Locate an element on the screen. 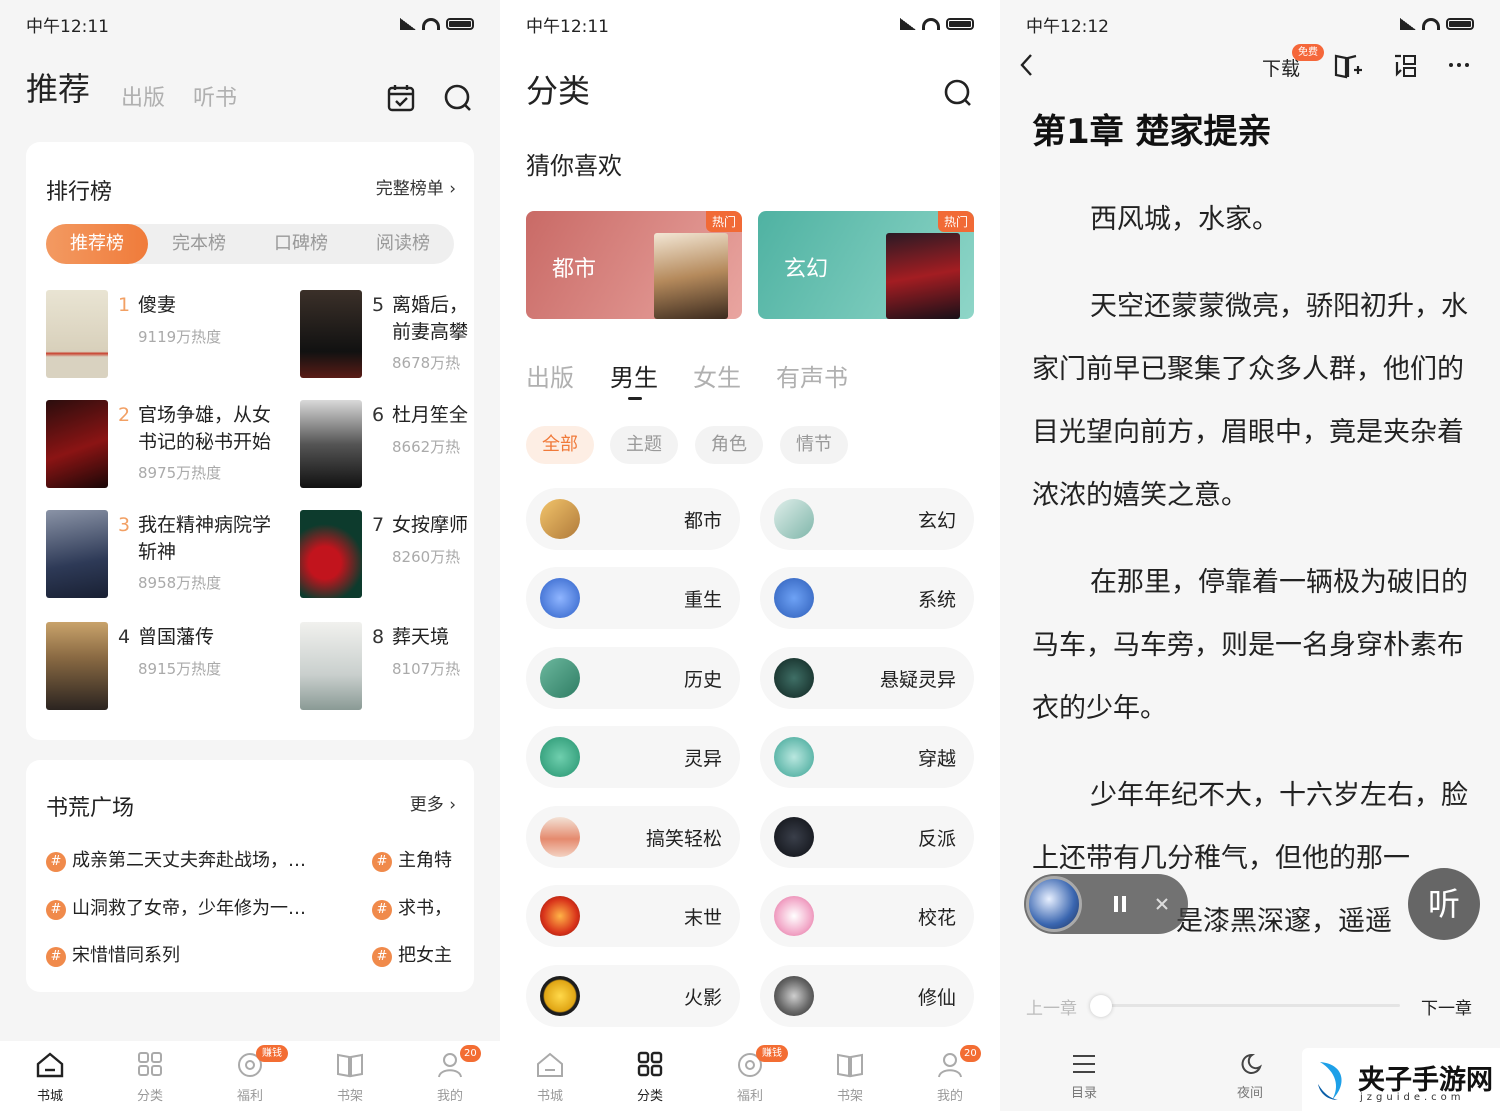 Image resolution: width=1500 pixels, height=1111 pixels. full-ranking-link: 完整榜单 › is located at coordinates (416, 186).